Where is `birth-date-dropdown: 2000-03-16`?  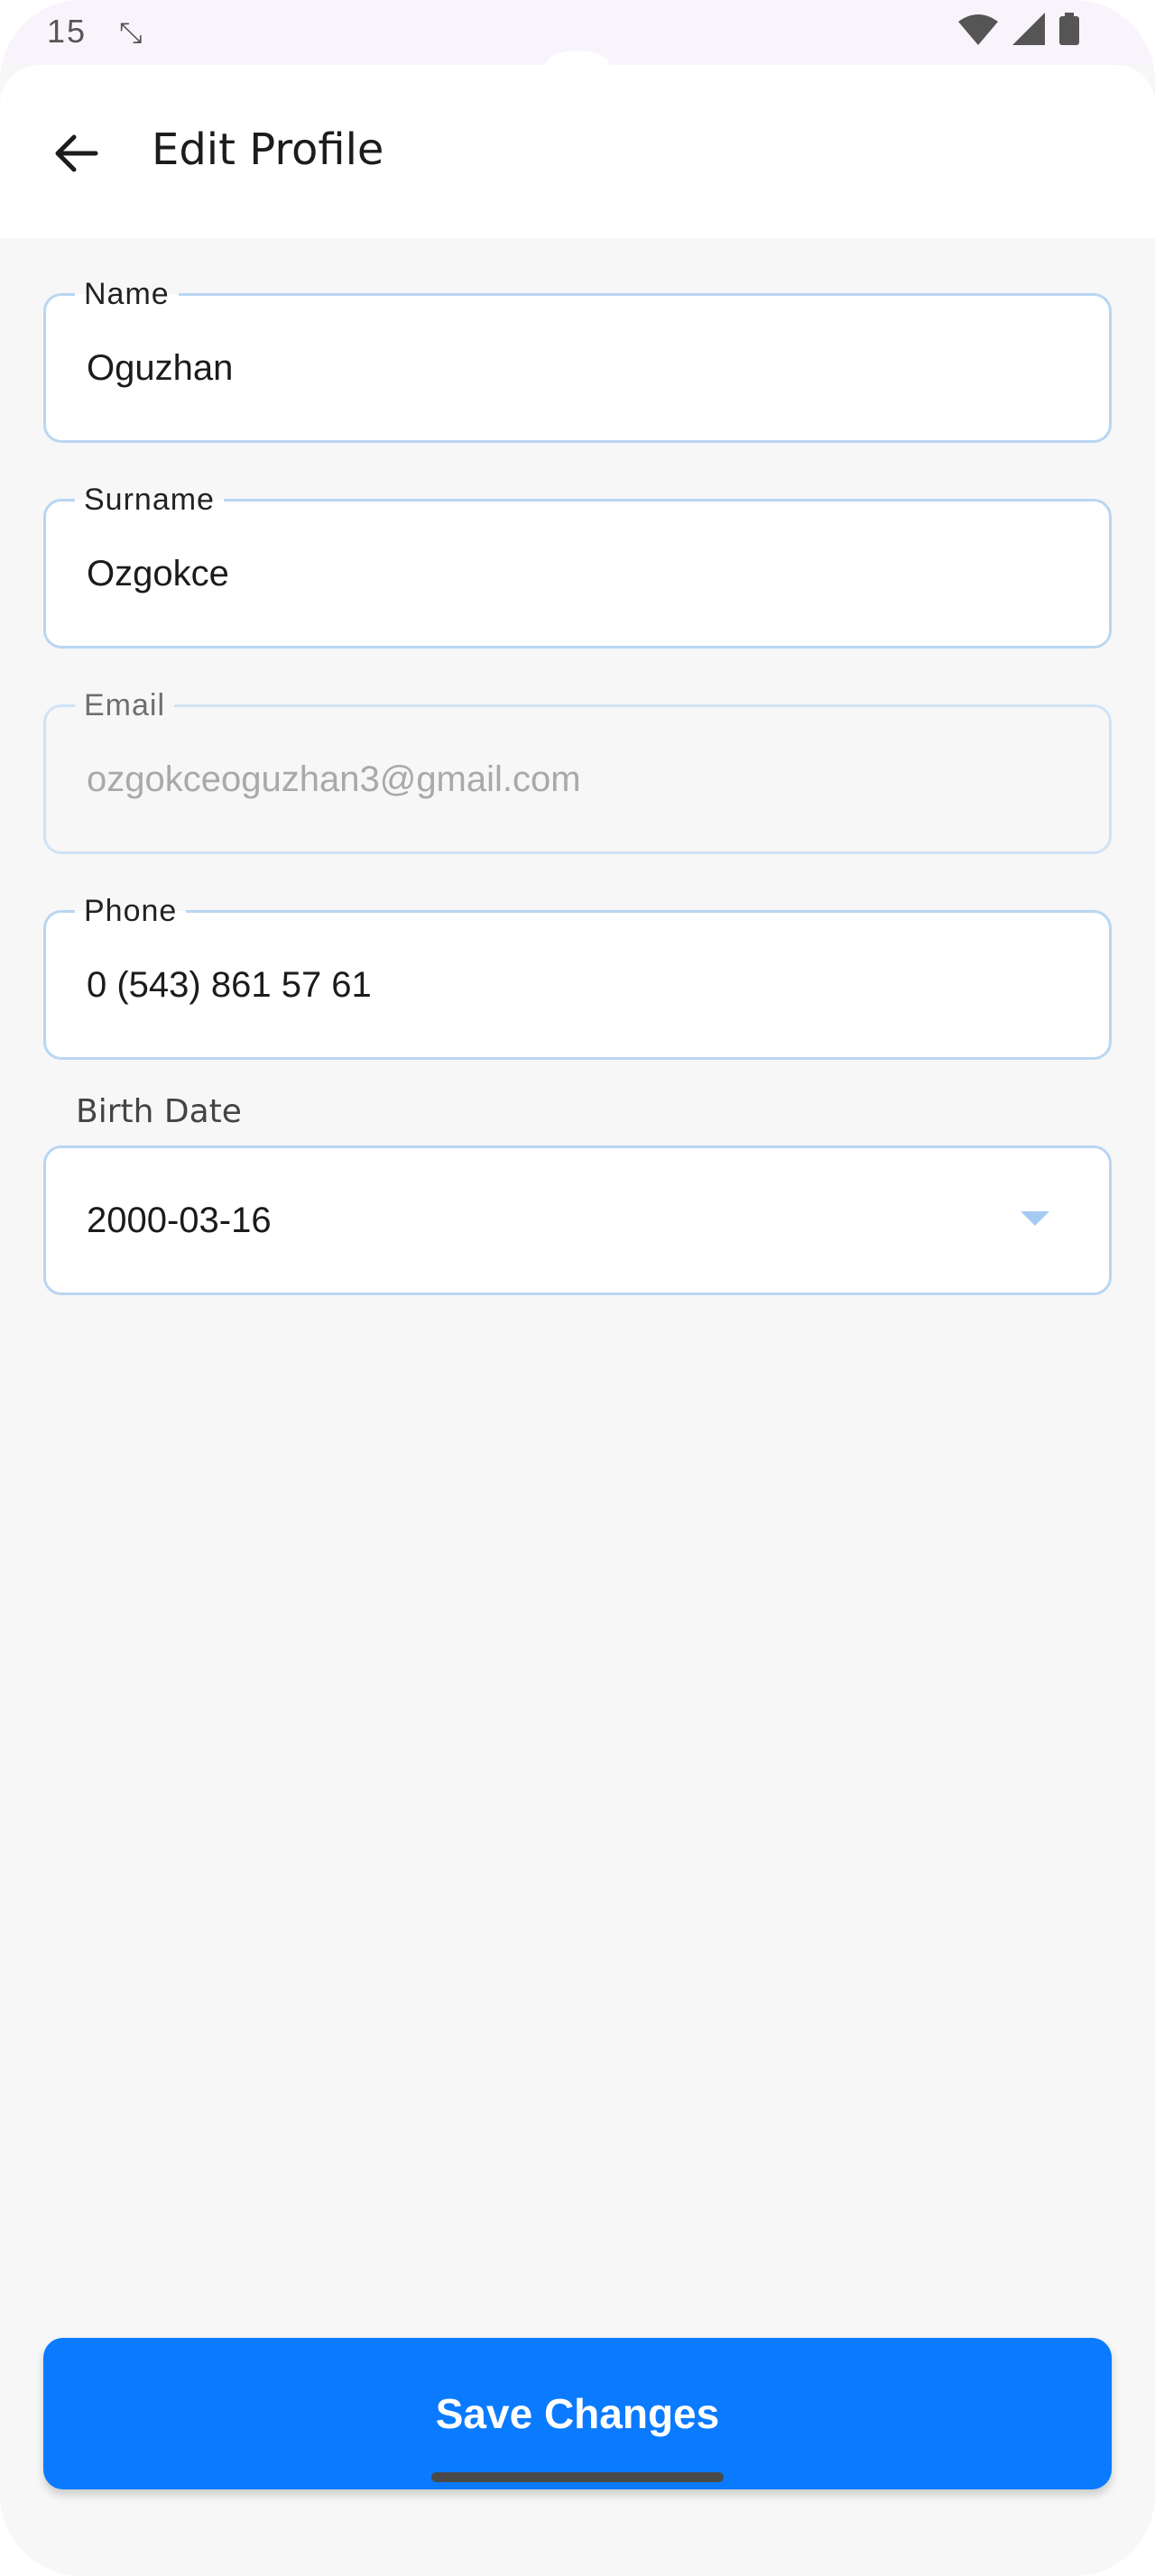 birth-date-dropdown: 2000-03-16 is located at coordinates (577, 1220).